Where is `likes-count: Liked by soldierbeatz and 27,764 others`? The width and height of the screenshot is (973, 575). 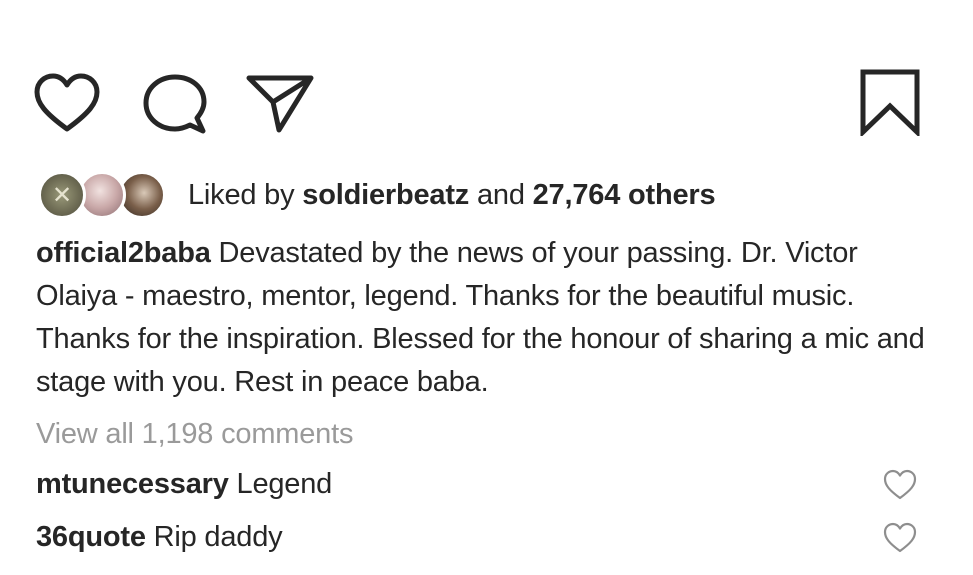
likes-count: Liked by soldierbeatz and 27,764 others is located at coordinates (452, 195).